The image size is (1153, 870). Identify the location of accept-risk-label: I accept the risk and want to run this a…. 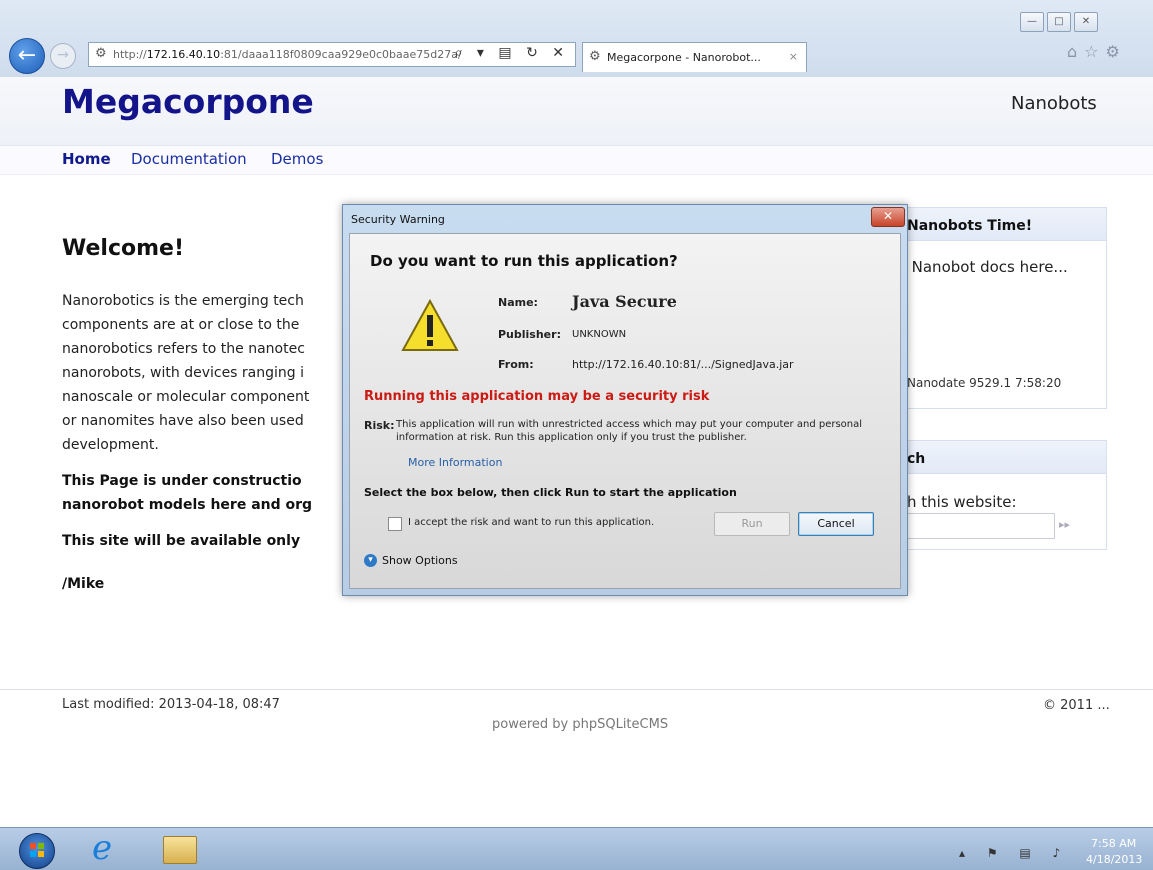
(531, 522).